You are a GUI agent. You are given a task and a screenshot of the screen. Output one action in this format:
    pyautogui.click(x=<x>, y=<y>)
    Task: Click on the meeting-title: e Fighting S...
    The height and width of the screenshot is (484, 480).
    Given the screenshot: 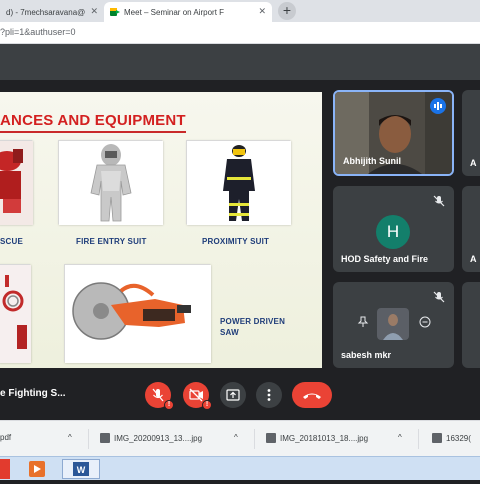 What is the action you would take?
    pyautogui.click(x=33, y=393)
    